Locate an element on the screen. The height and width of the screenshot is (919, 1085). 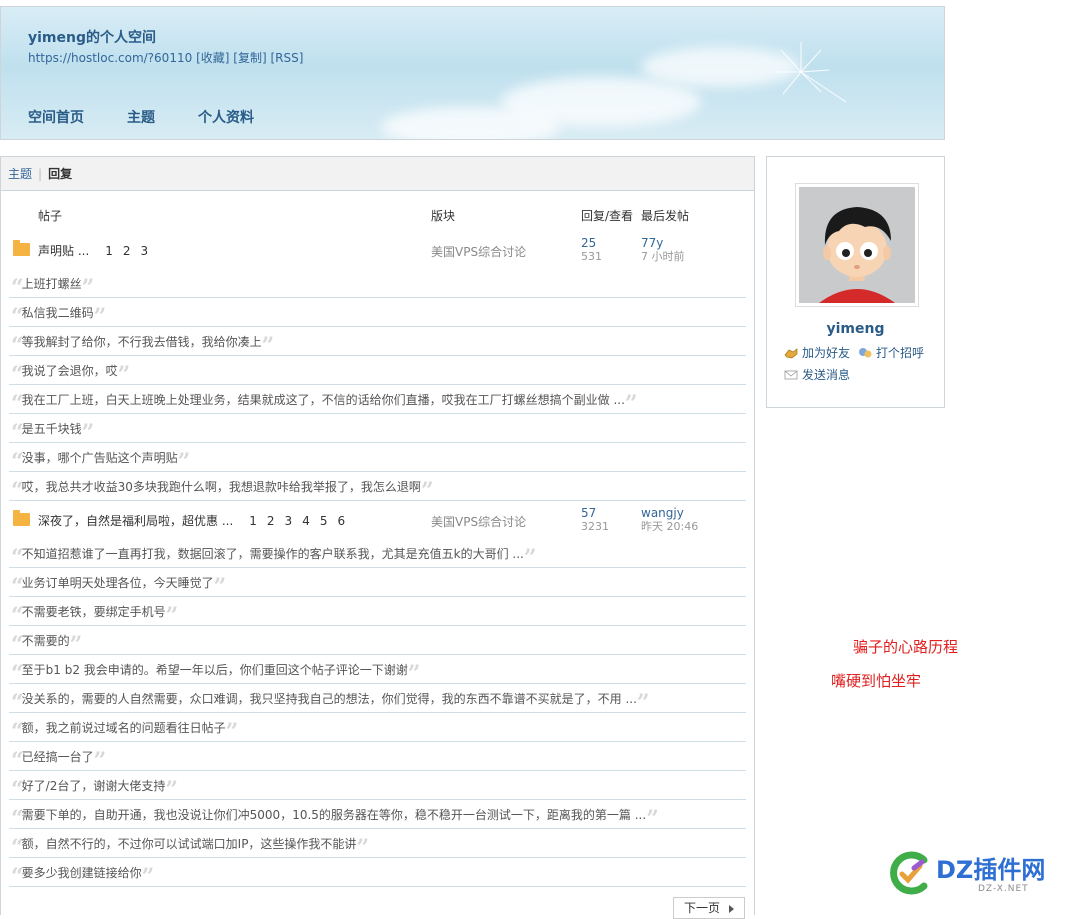
reply-snippet-row: “好了/2台了，谢谢大佬支持” is located at coordinates (377, 785).